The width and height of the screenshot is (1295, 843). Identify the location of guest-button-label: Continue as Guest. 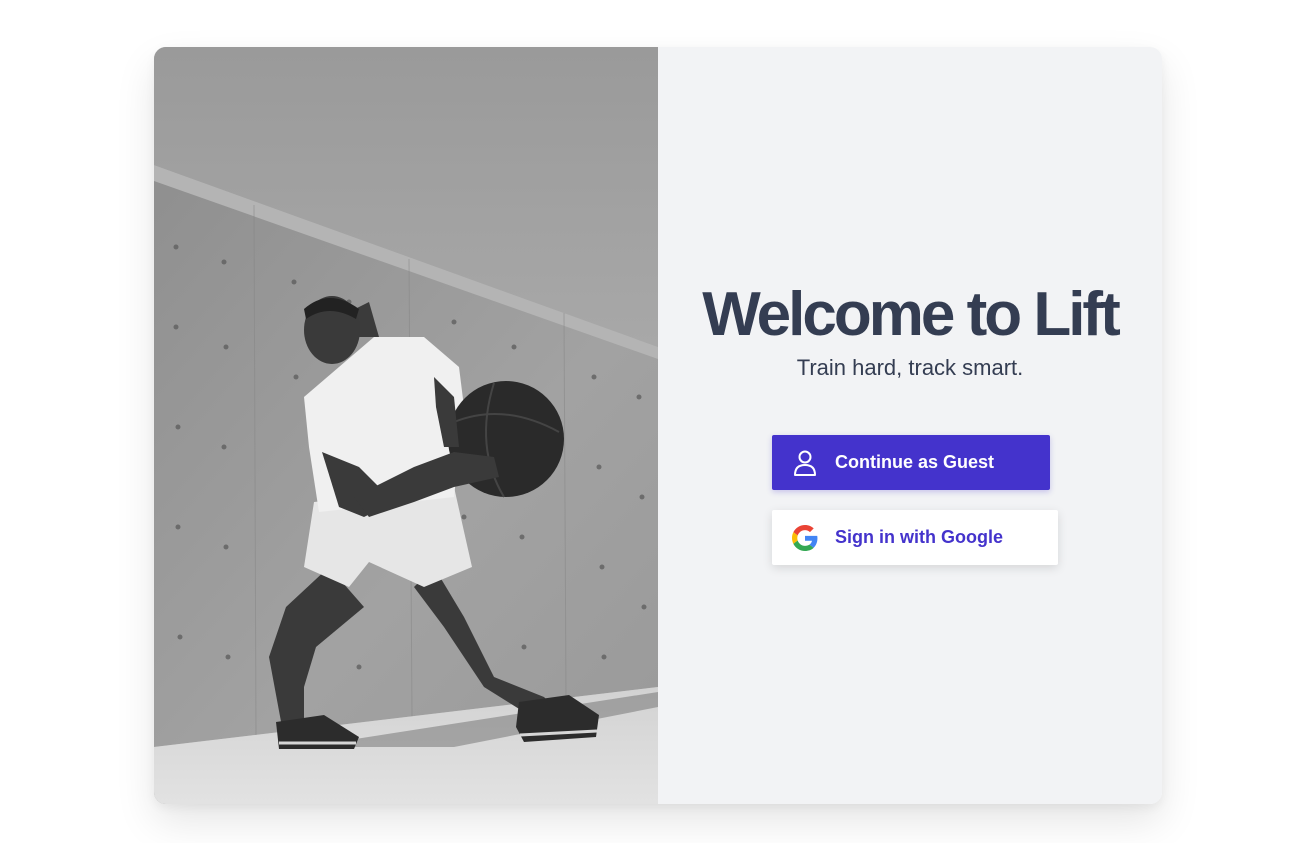
(915, 462).